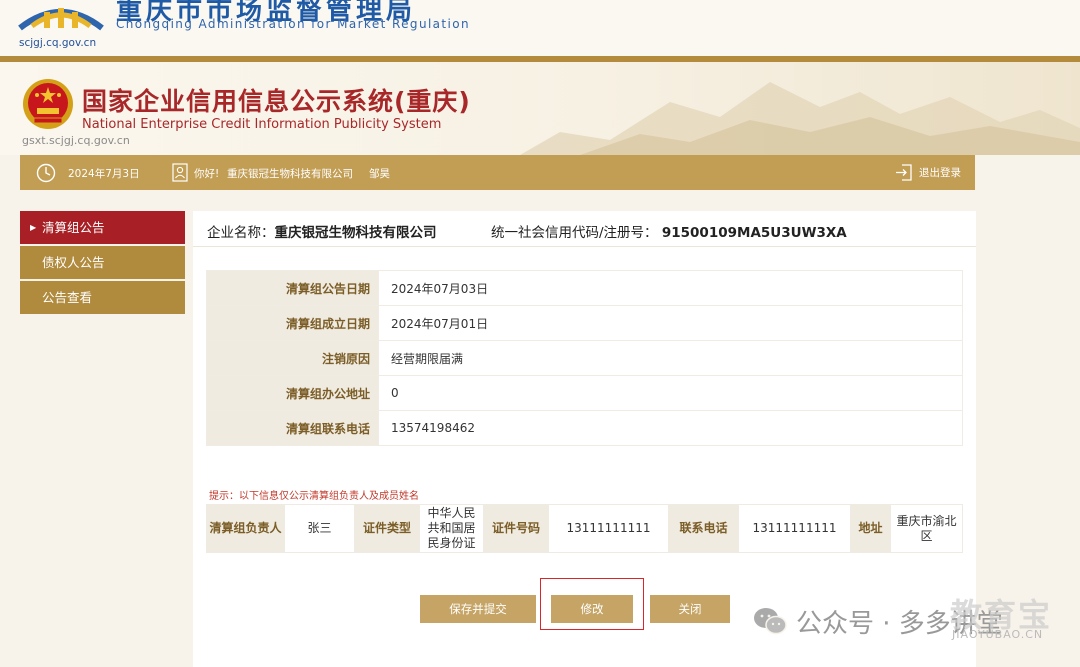 This screenshot has height=667, width=1080. I want to click on greeting: 你好!, so click(207, 174).